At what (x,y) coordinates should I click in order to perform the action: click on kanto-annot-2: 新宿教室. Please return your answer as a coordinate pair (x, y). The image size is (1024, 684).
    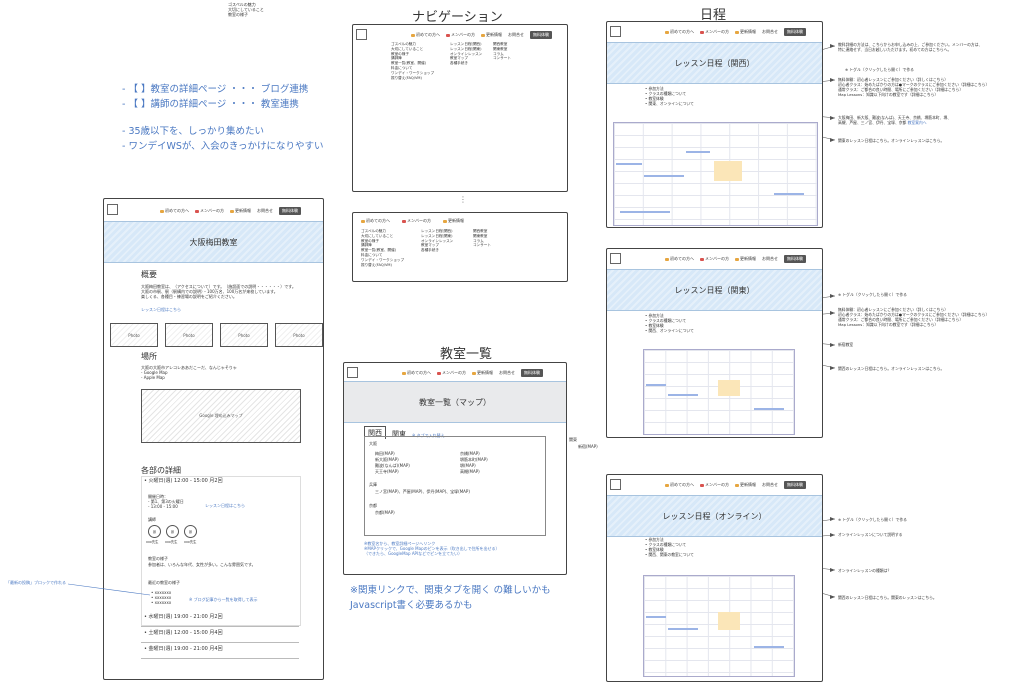
    Looking at the image, I should click on (846, 344).